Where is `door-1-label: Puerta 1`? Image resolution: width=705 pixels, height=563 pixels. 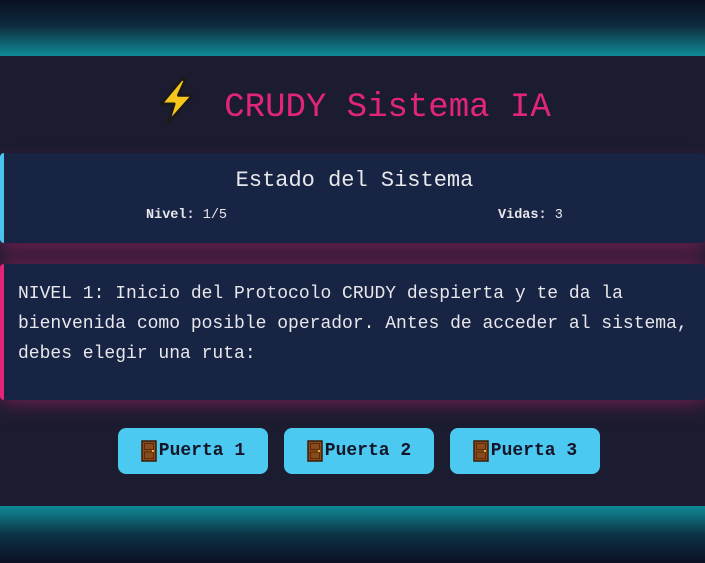 door-1-label: Puerta 1 is located at coordinates (202, 451).